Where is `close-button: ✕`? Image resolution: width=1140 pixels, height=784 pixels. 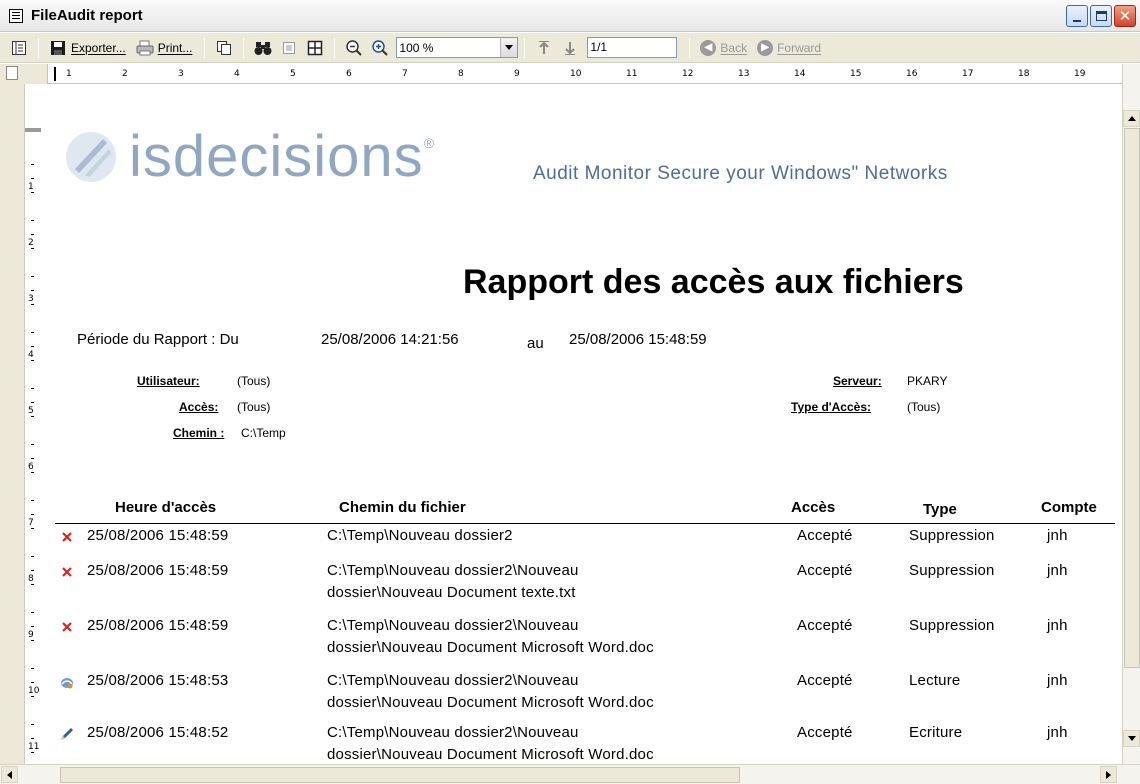 close-button: ✕ is located at coordinates (1125, 16).